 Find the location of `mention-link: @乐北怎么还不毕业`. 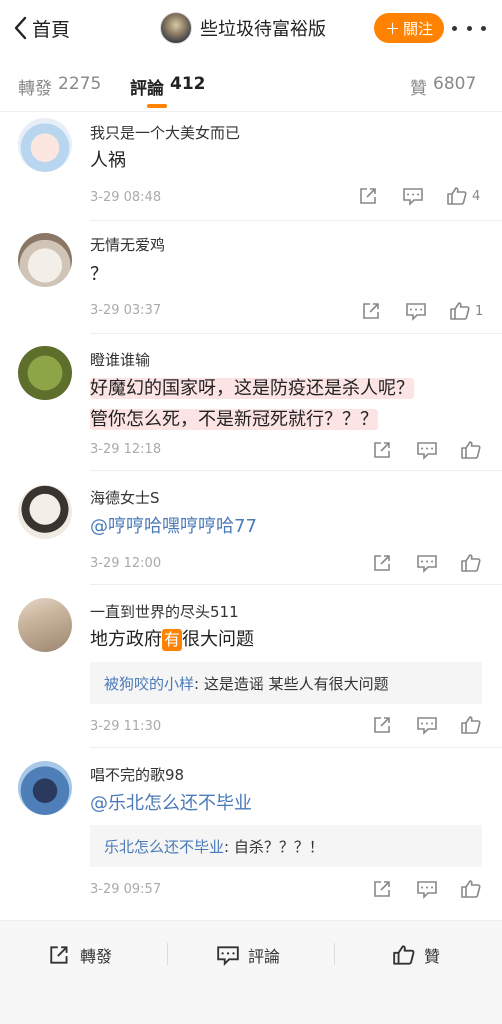

mention-link: @乐北怎么还不毕业 is located at coordinates (290, 803).